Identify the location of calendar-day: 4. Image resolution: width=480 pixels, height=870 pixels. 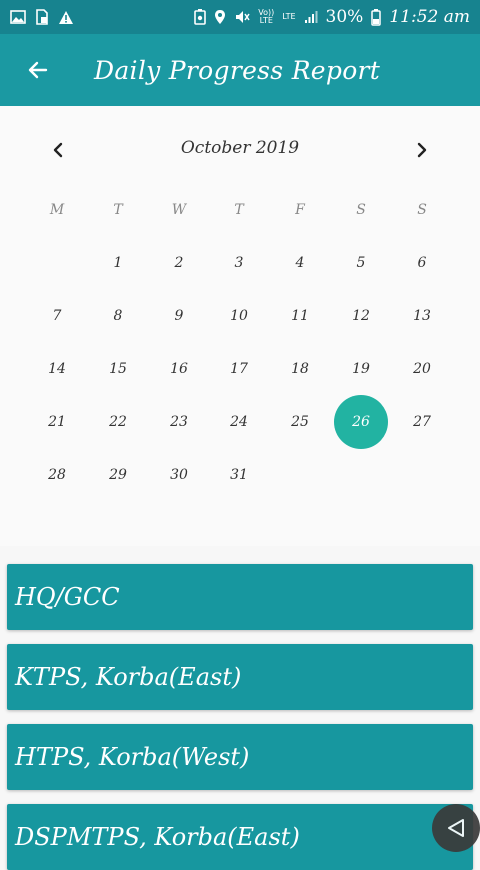
(300, 263).